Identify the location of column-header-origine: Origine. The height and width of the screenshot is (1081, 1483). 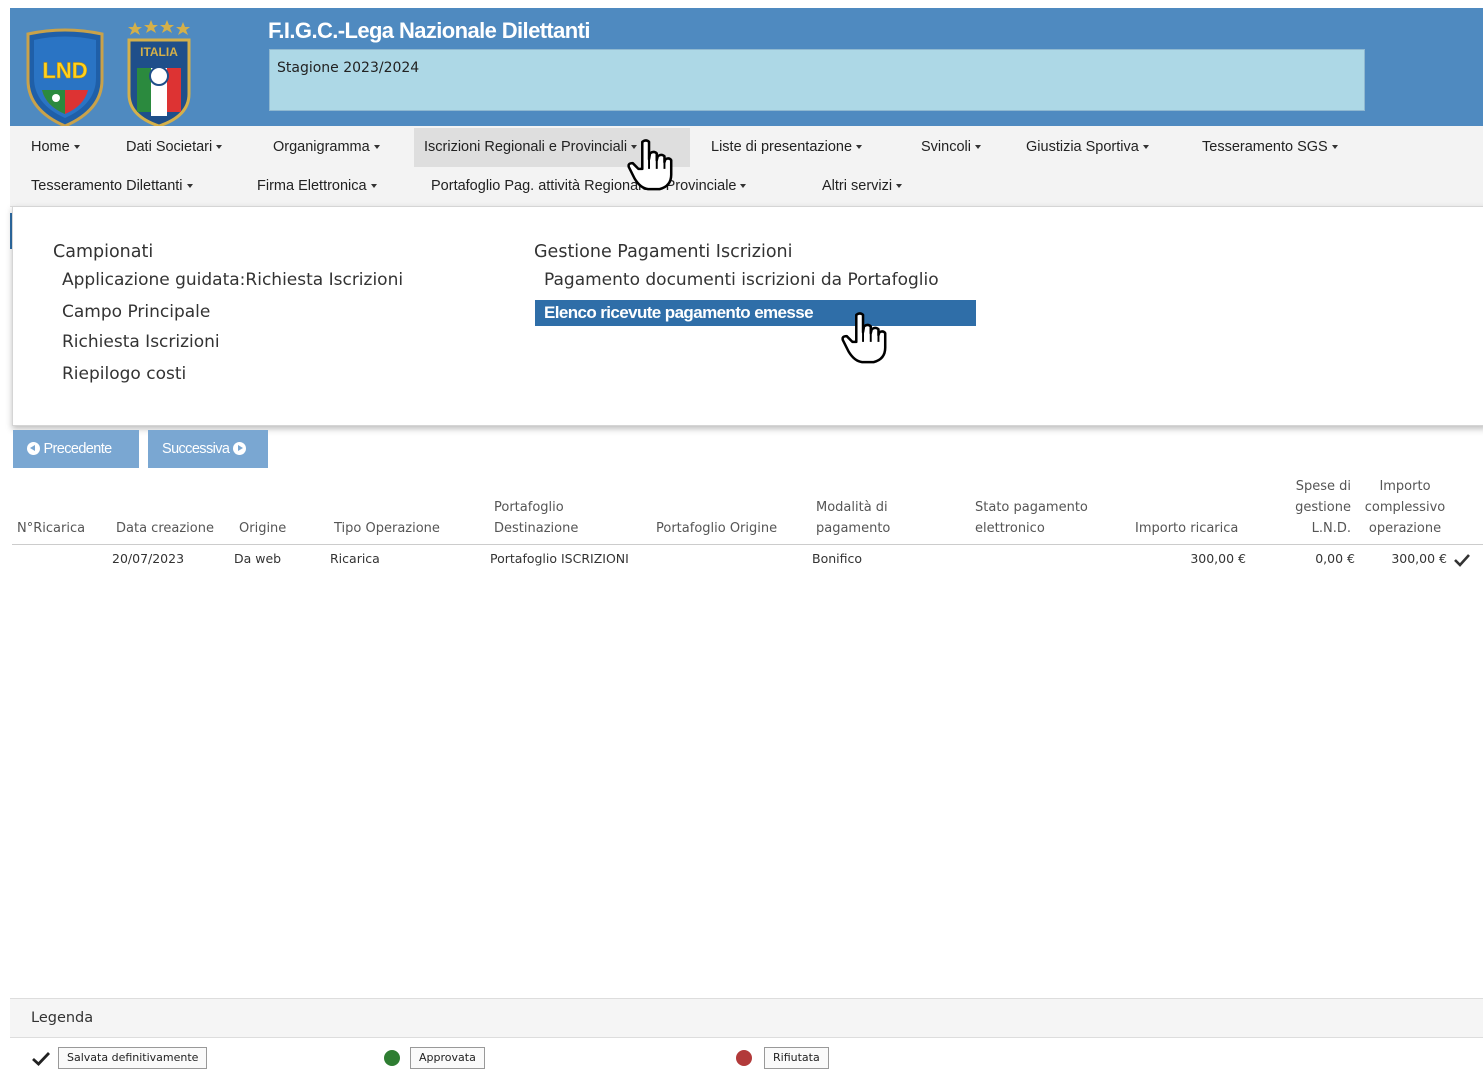
(263, 528).